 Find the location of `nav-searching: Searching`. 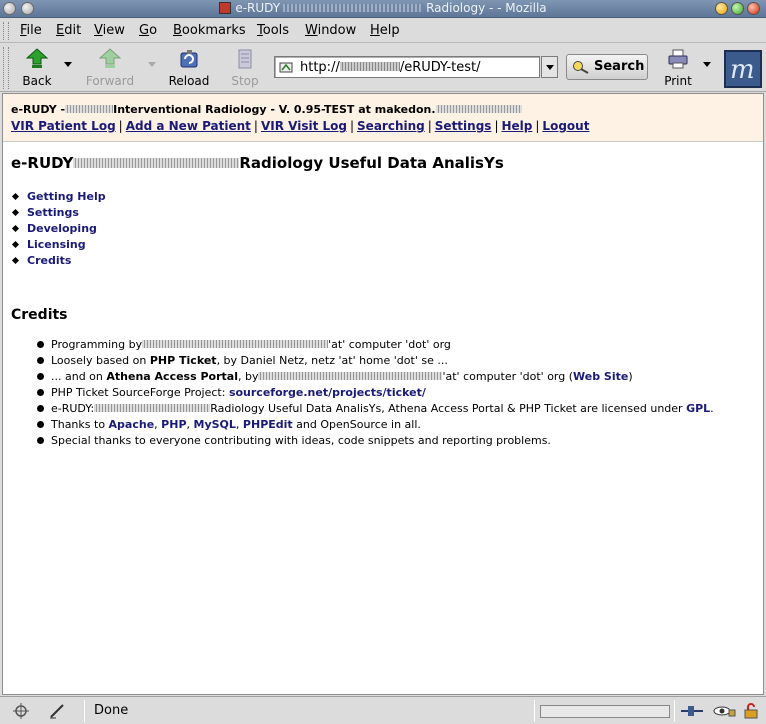

nav-searching: Searching is located at coordinates (391, 126).